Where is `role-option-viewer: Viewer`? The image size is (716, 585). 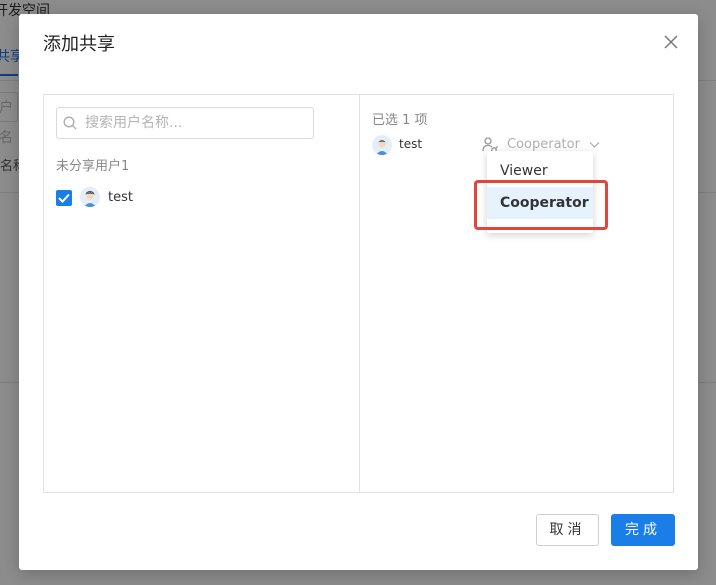
role-option-viewer: Viewer is located at coordinates (540, 171).